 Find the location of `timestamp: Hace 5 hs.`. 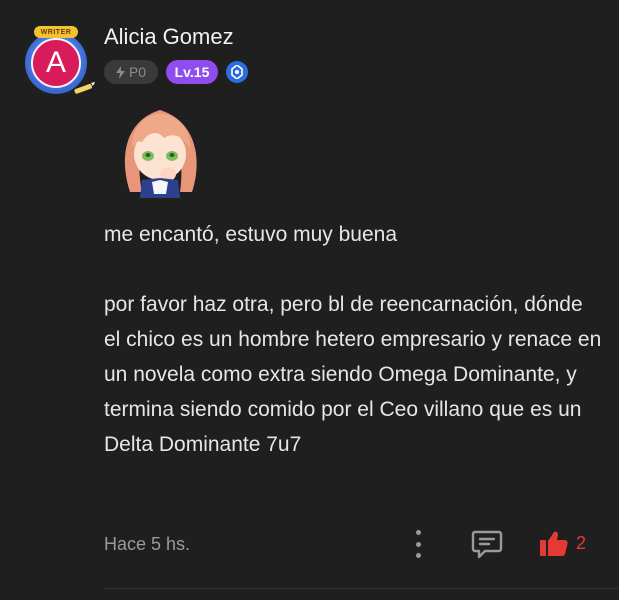

timestamp: Hace 5 hs. is located at coordinates (147, 544).